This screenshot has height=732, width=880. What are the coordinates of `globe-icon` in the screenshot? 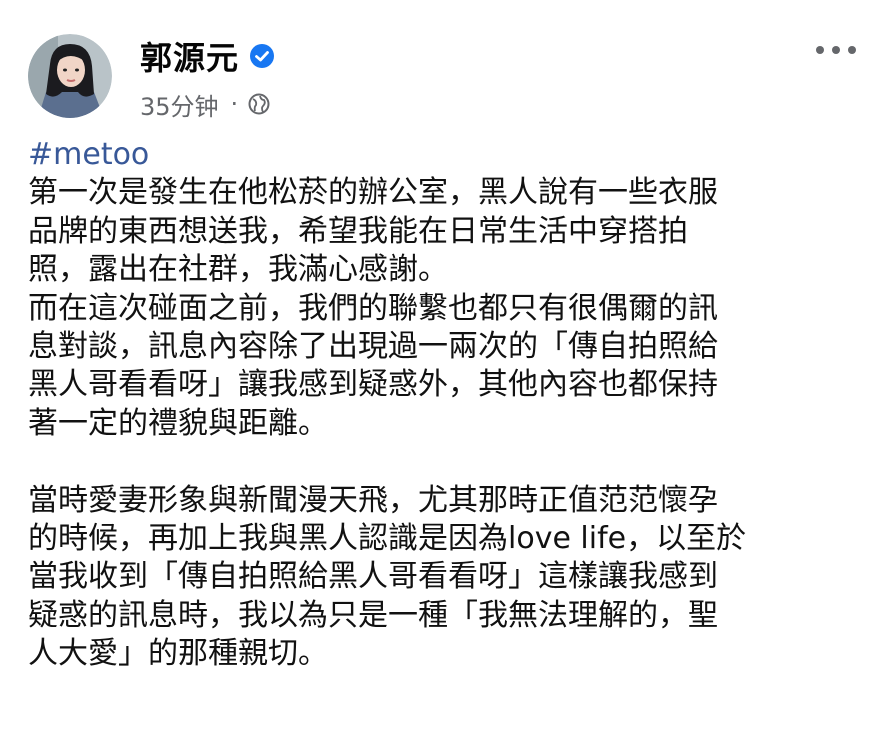 It's located at (259, 104).